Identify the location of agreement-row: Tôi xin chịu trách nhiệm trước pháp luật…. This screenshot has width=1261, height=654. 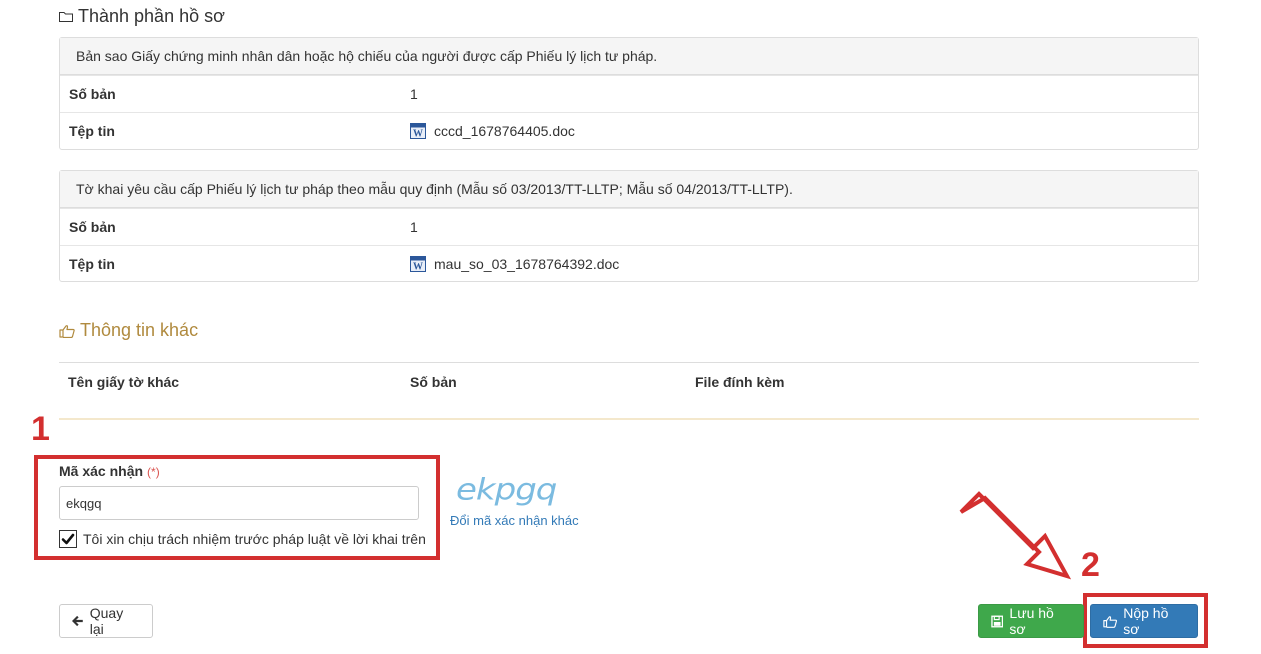
(242, 539).